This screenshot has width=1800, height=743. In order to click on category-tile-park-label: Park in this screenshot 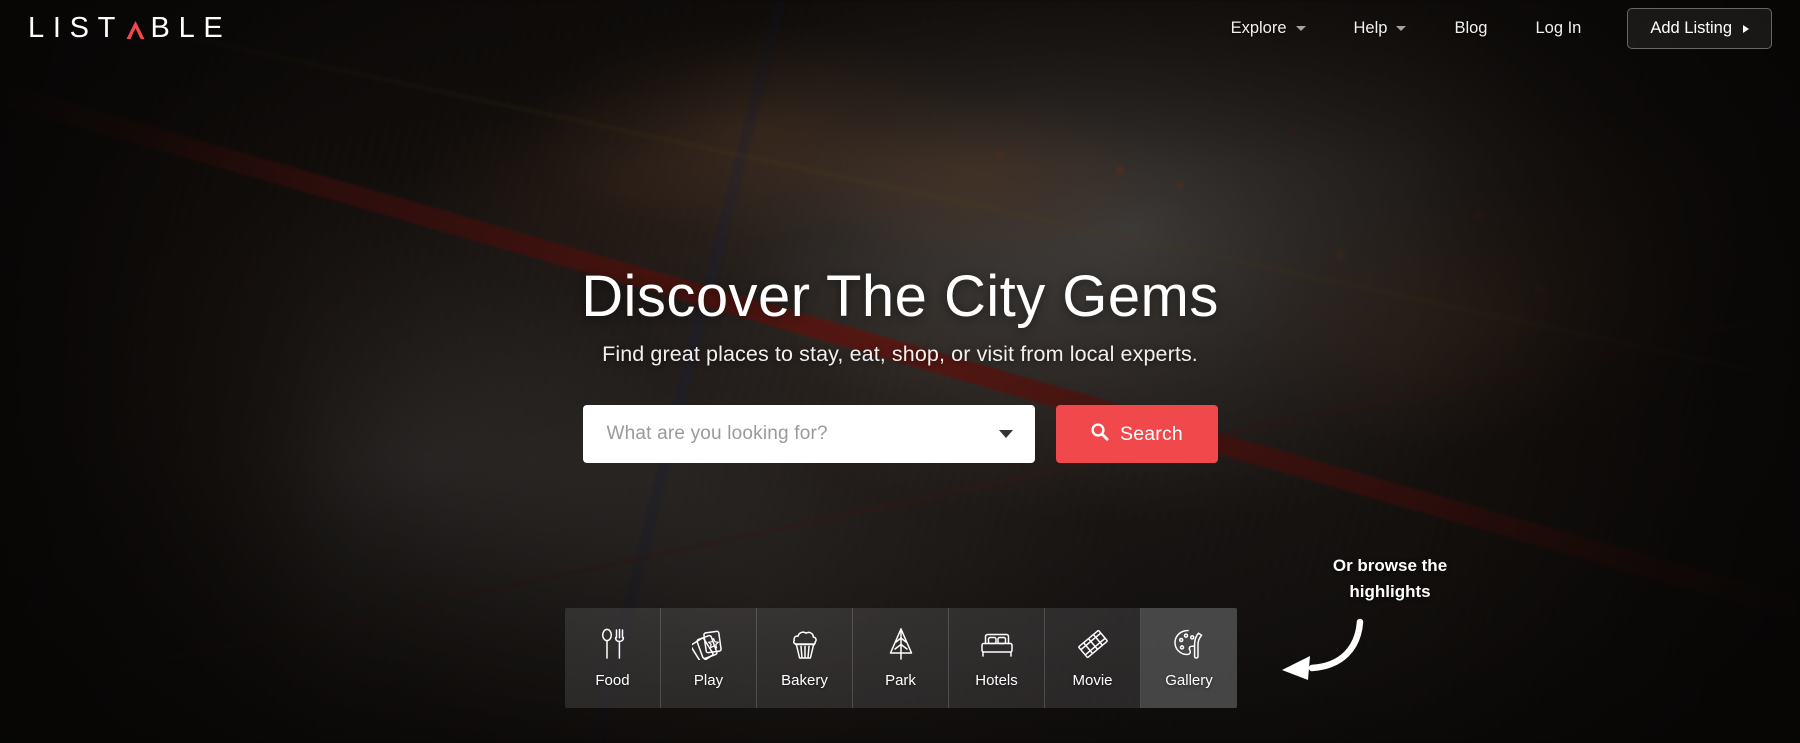, I will do `click(900, 680)`.